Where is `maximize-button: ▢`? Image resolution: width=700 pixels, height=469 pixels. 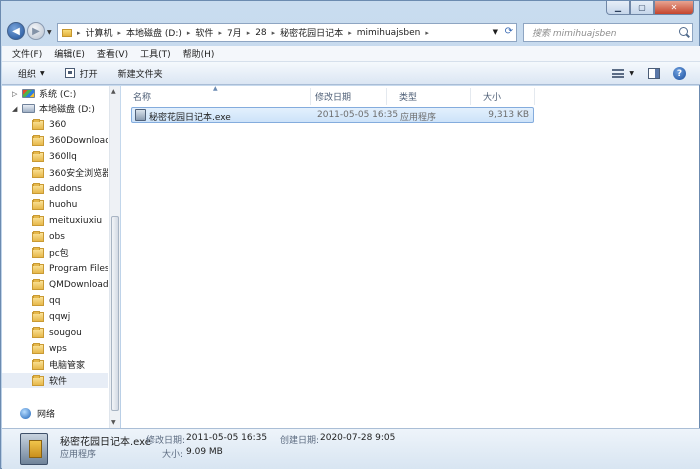 maximize-button: ▢ is located at coordinates (642, 8).